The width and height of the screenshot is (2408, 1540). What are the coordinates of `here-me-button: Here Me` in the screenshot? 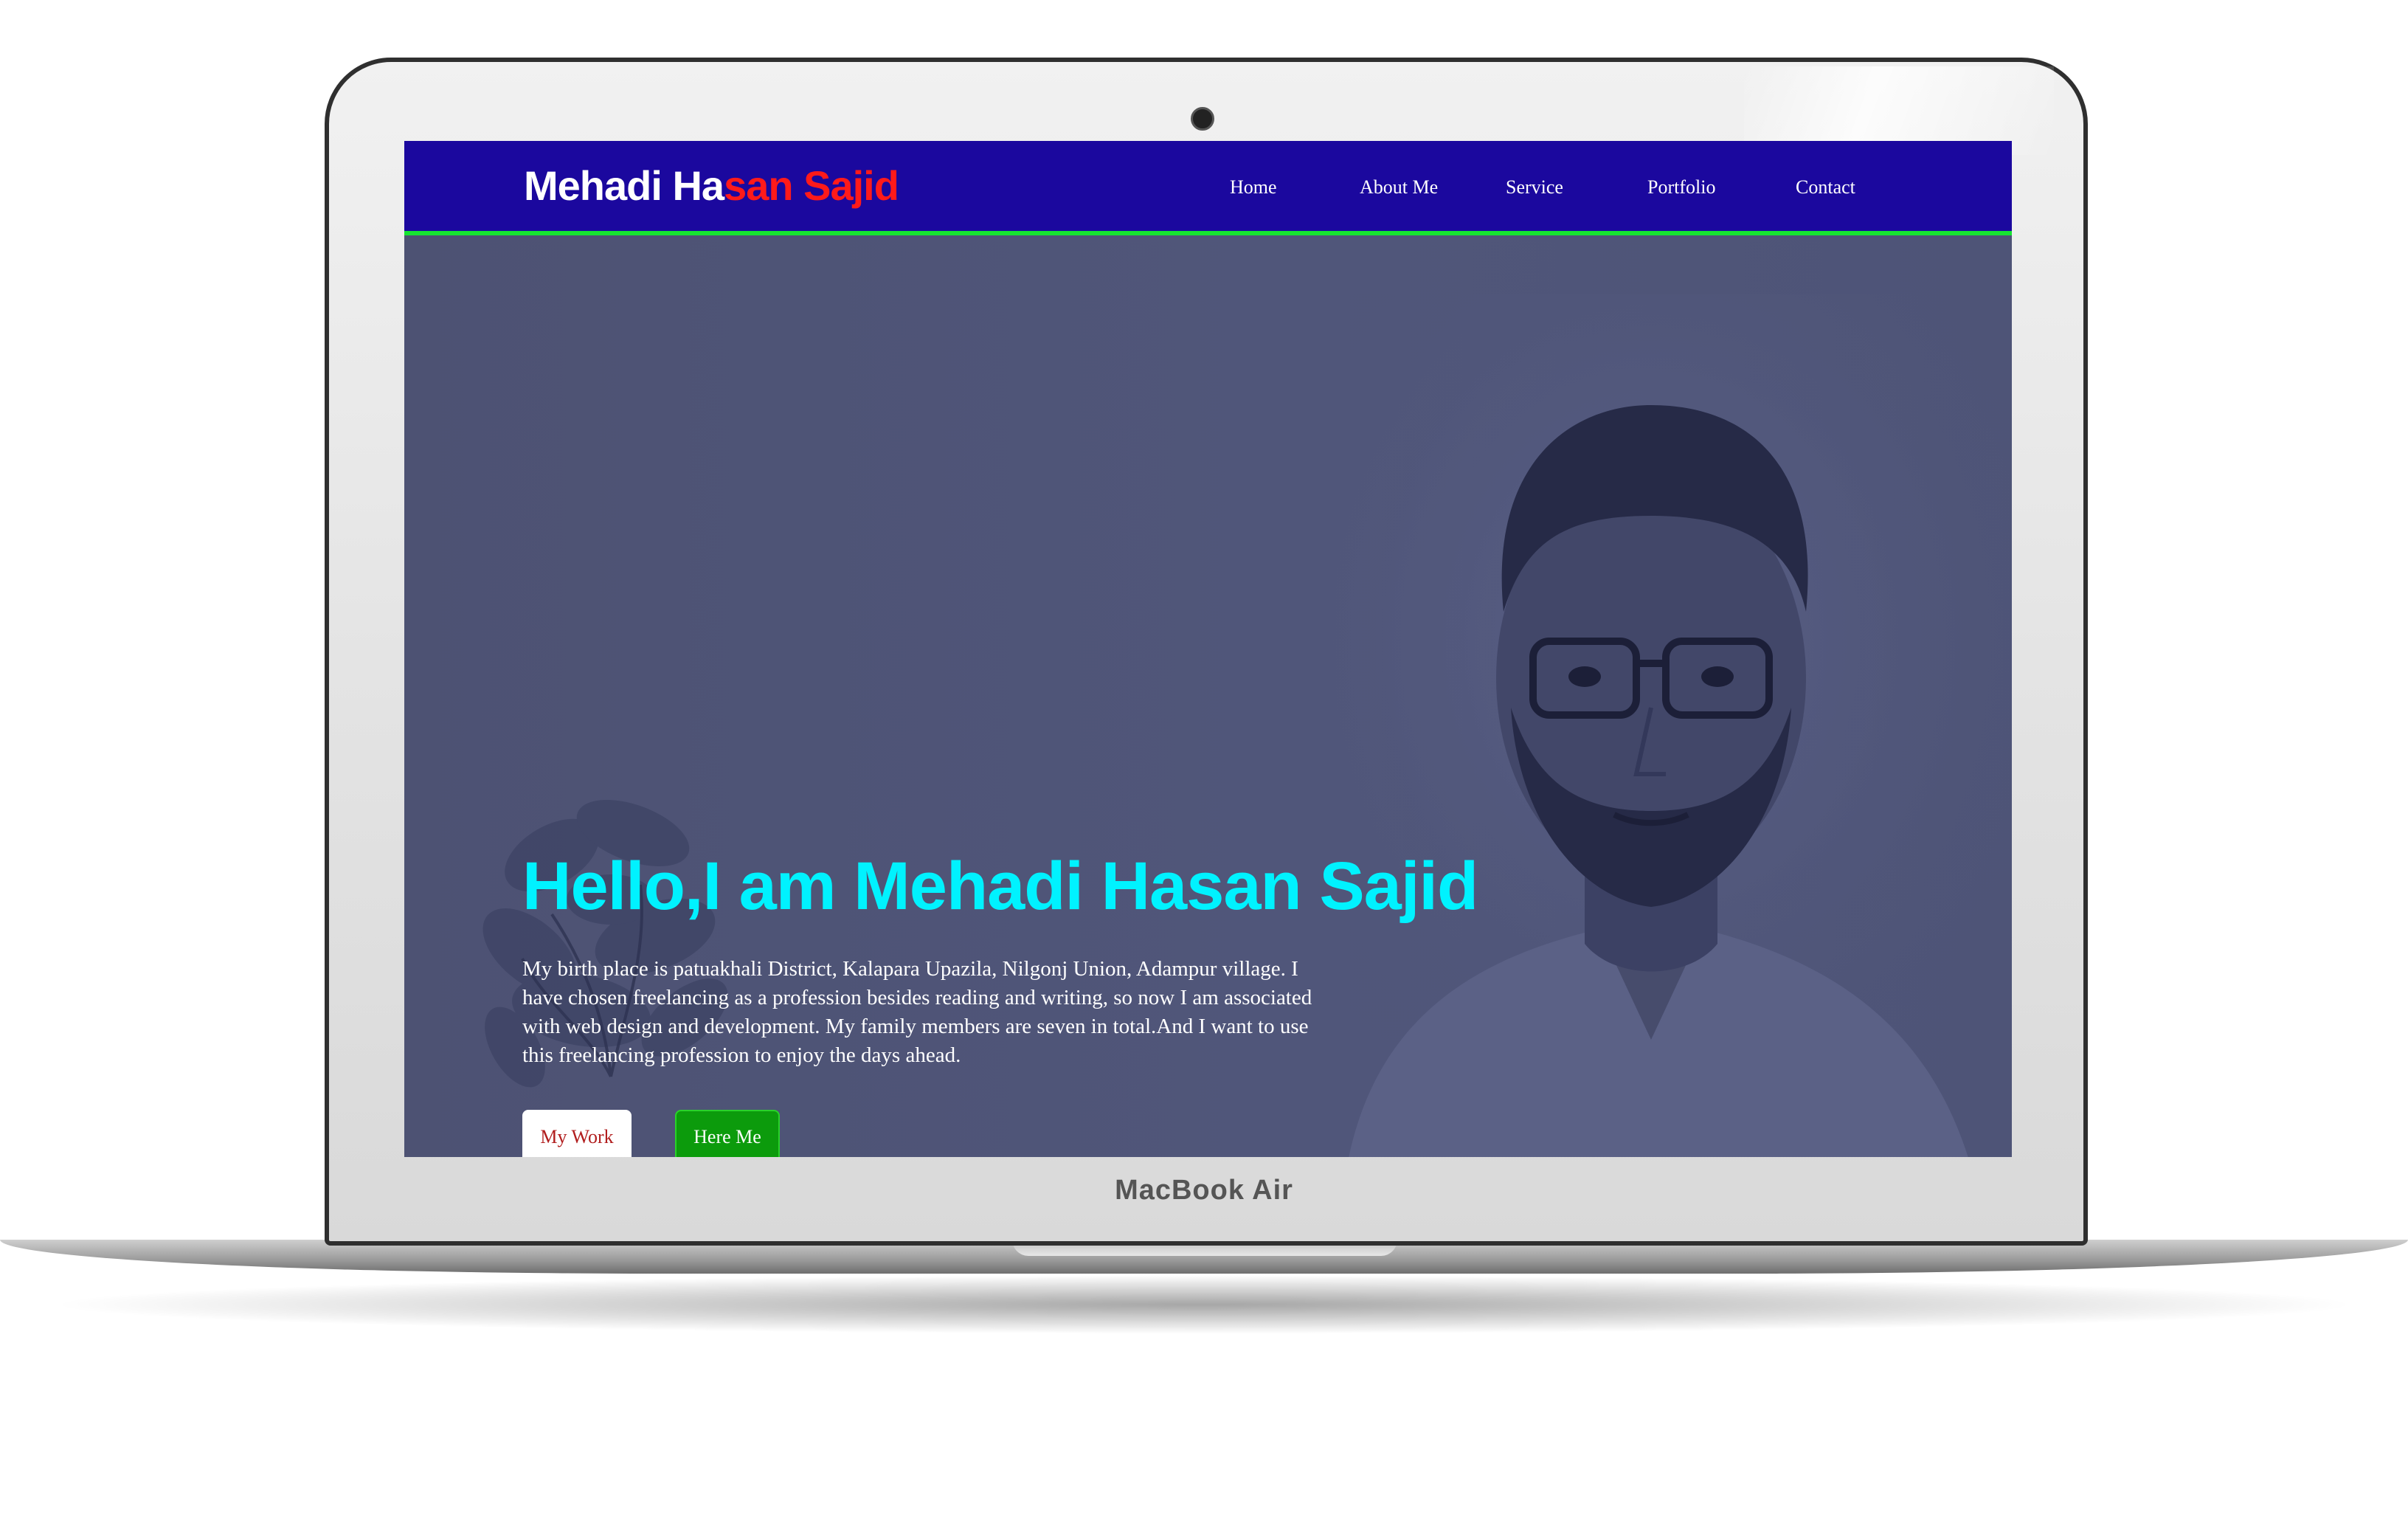 It's located at (727, 1134).